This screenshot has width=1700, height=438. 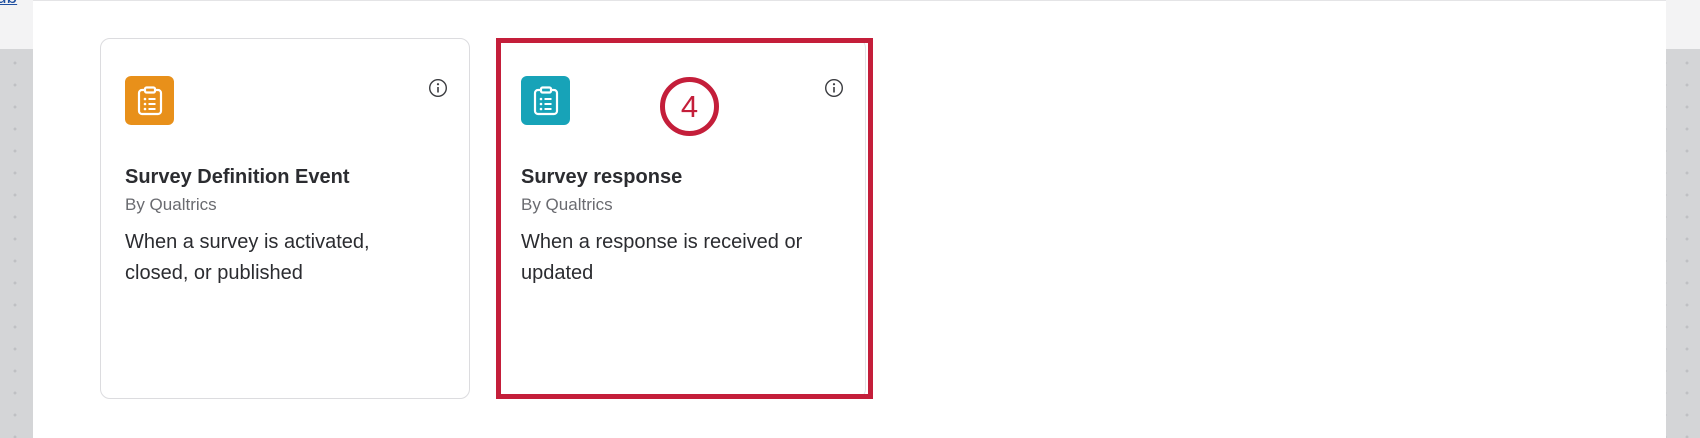 I want to click on event-card-description: When a response is received or updated, so click(x=662, y=257).